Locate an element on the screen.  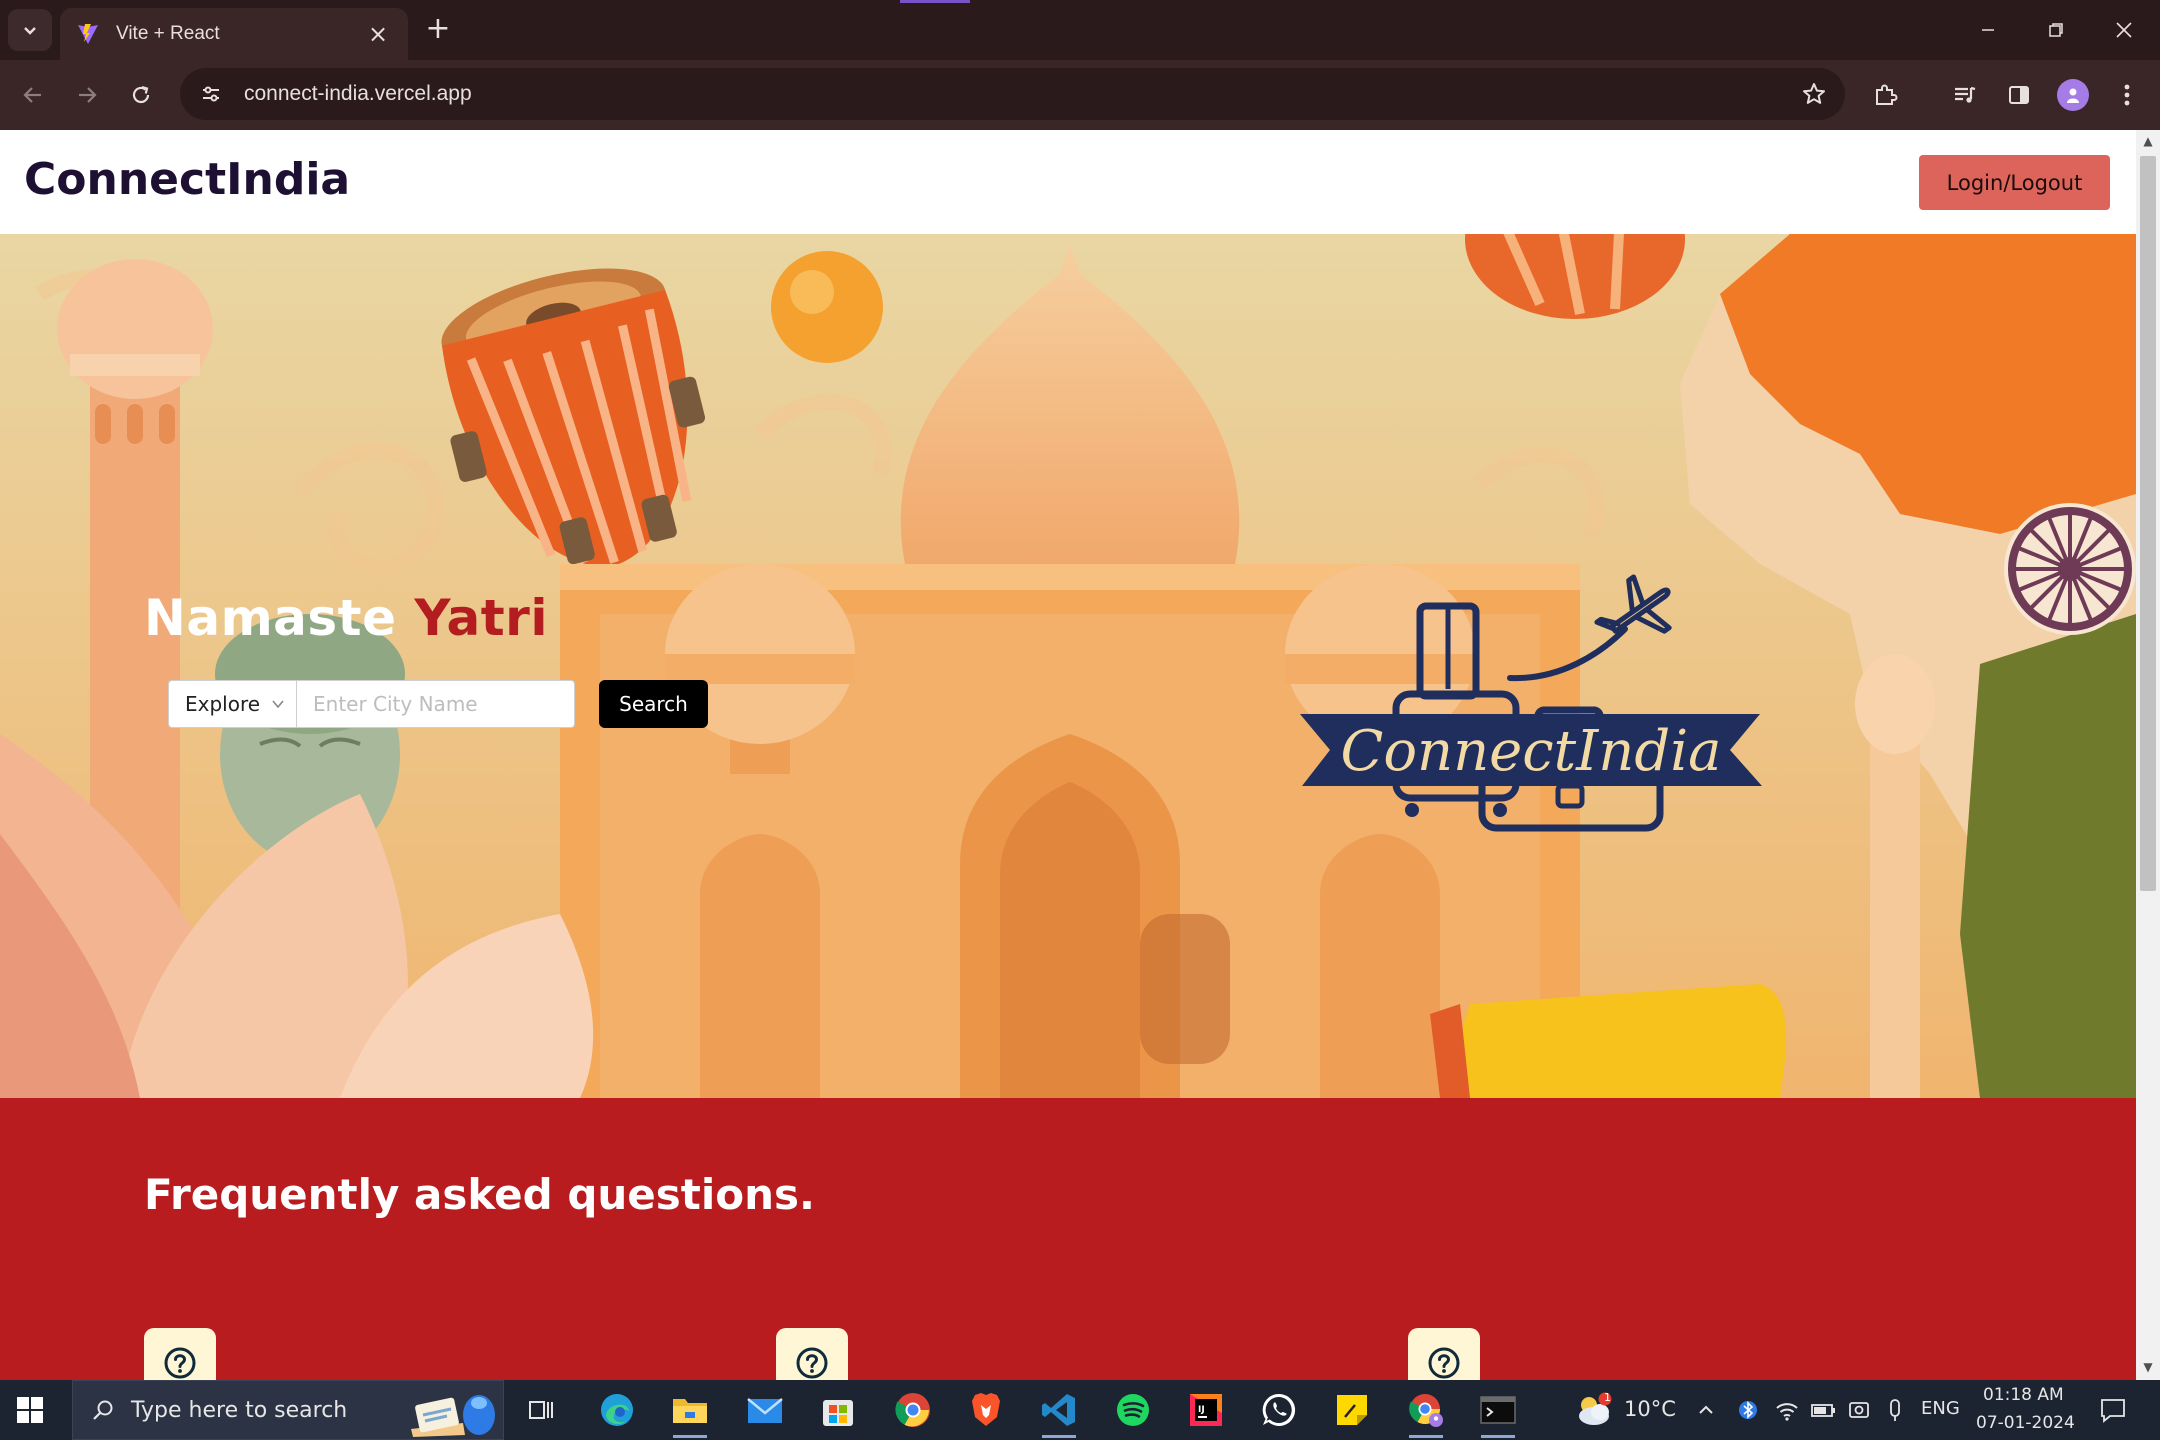
search-button: Search is located at coordinates (653, 704).